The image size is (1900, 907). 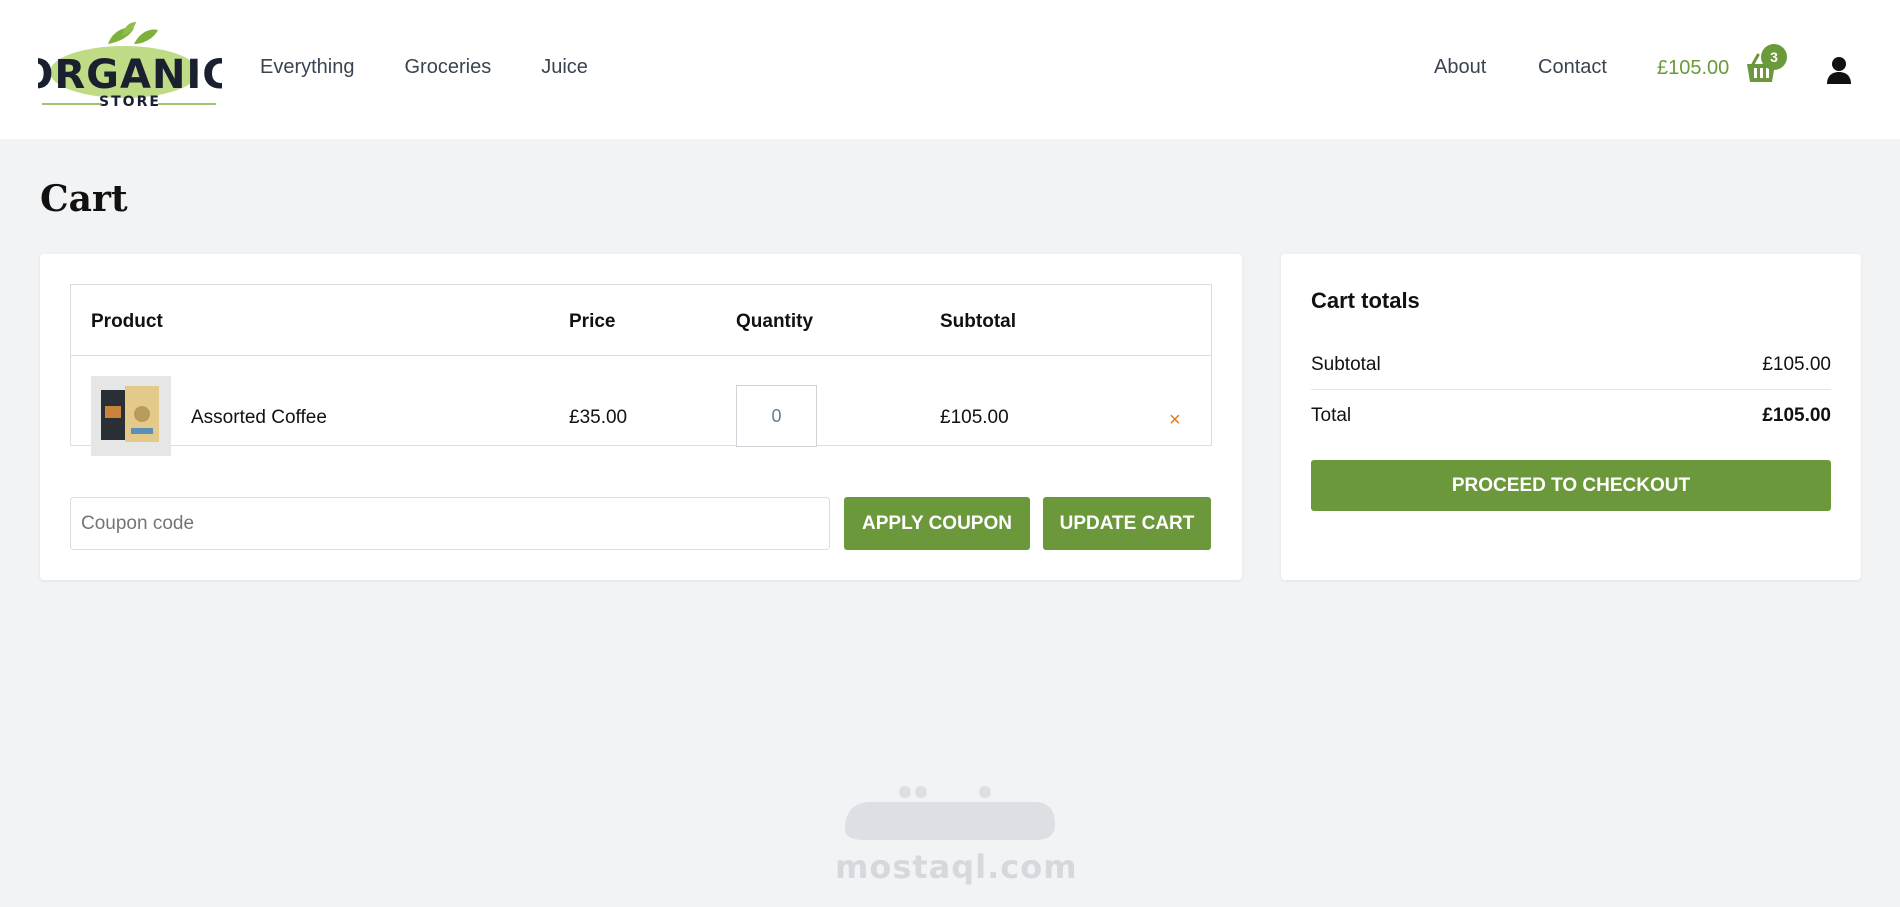 What do you see at coordinates (1839, 70) in the screenshot?
I see `user-account-icon` at bounding box center [1839, 70].